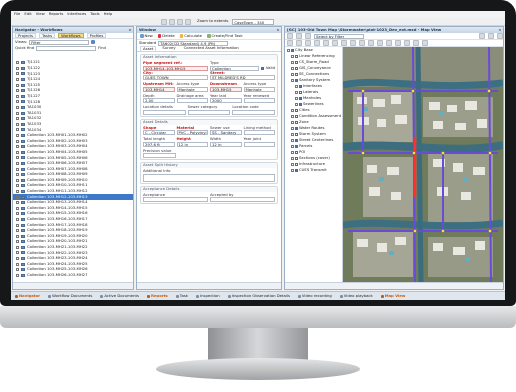 The height and width of the screenshot is (392, 516). I want to click on tab-survey: Survey, so click(168, 48).